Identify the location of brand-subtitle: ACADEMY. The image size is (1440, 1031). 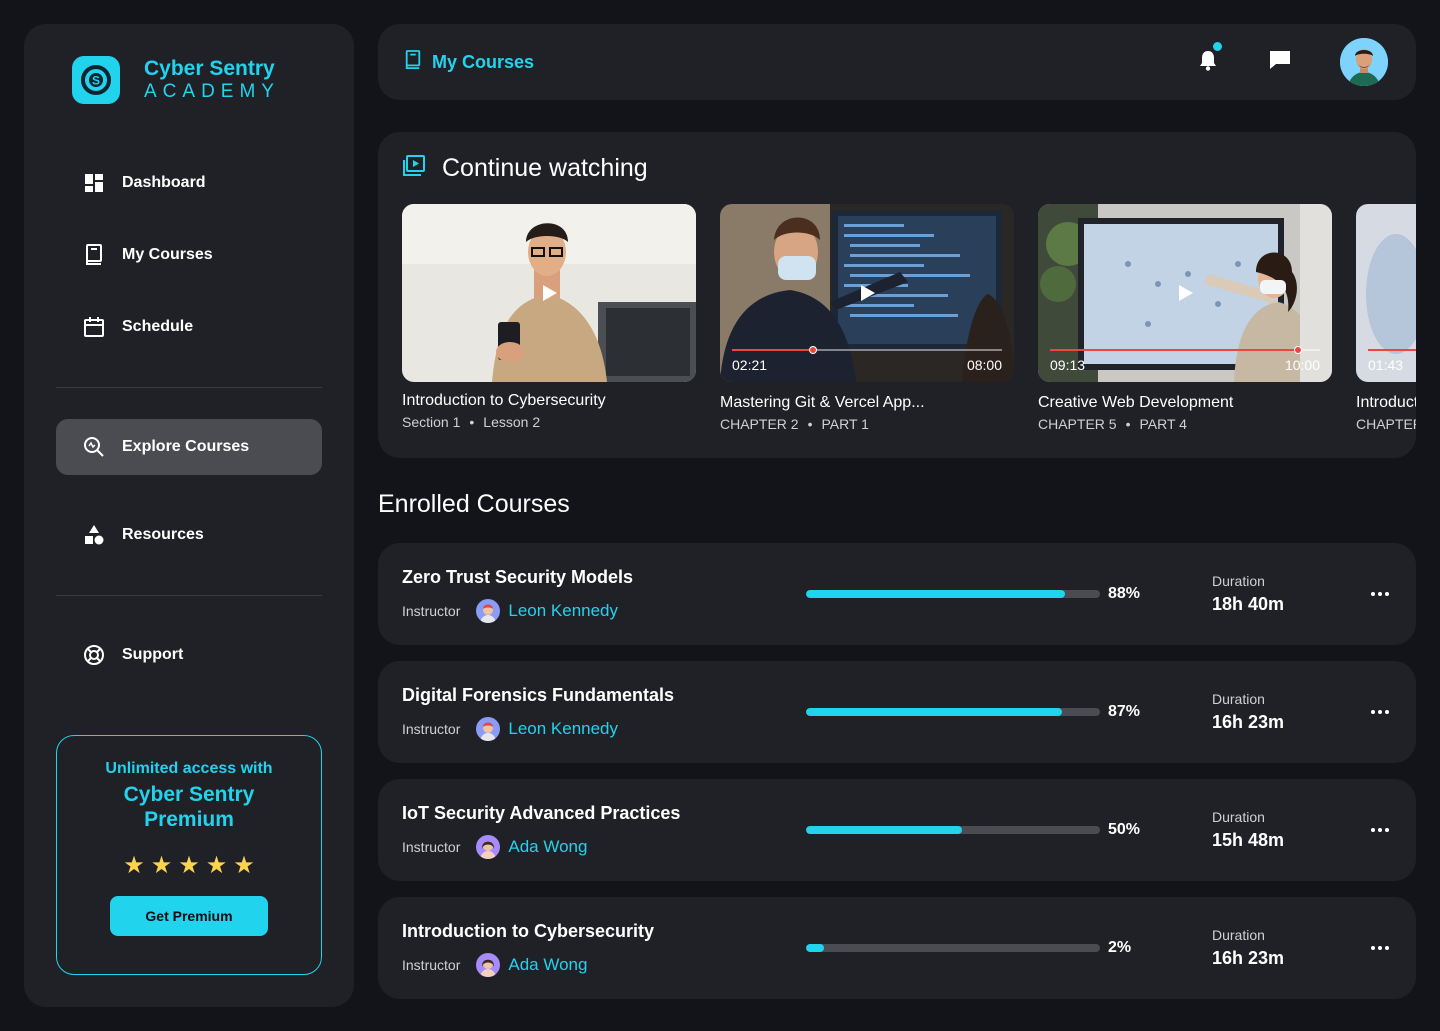
(212, 91).